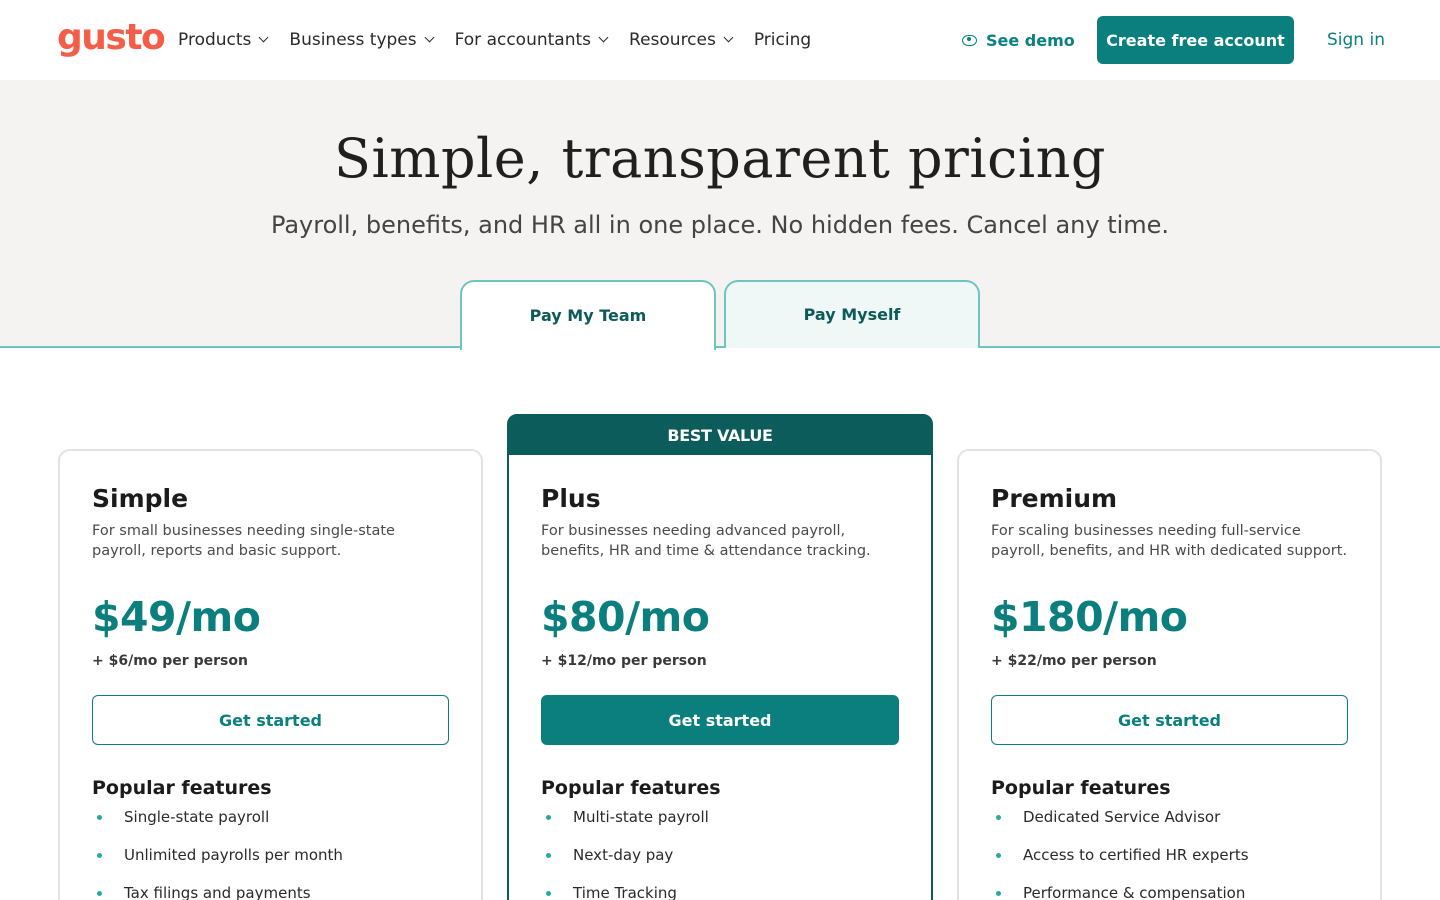 This screenshot has width=1440, height=900. Describe the element at coordinates (625, 892) in the screenshot. I see `feature-label: Time Tracking` at that location.